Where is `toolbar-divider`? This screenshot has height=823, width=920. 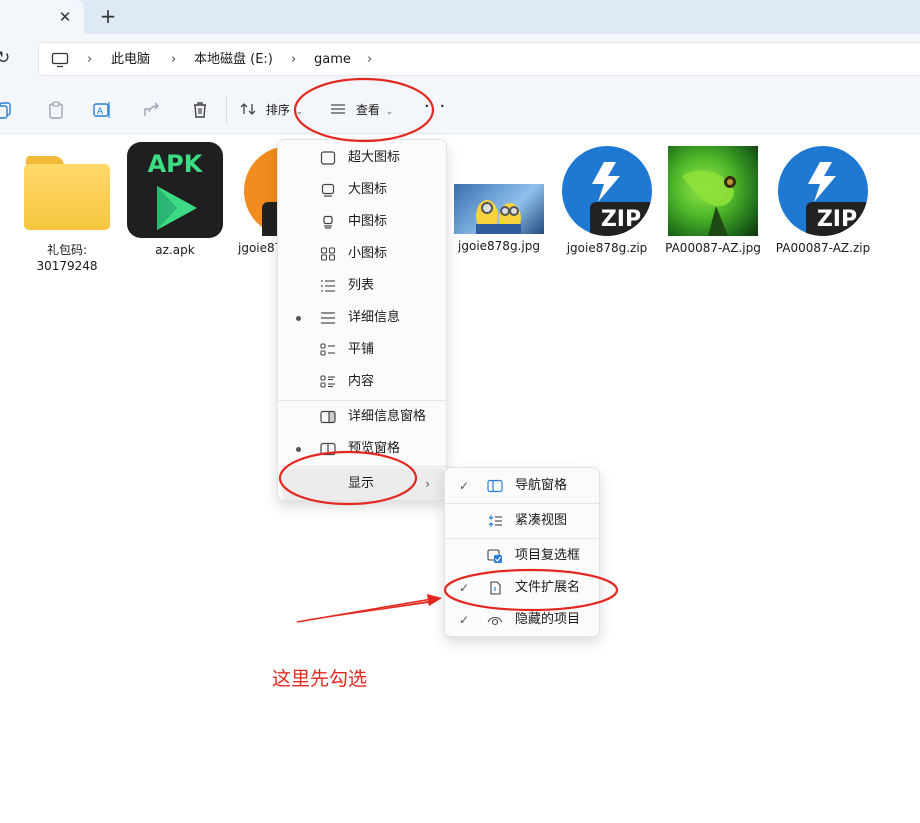
toolbar-divider is located at coordinates (226, 110).